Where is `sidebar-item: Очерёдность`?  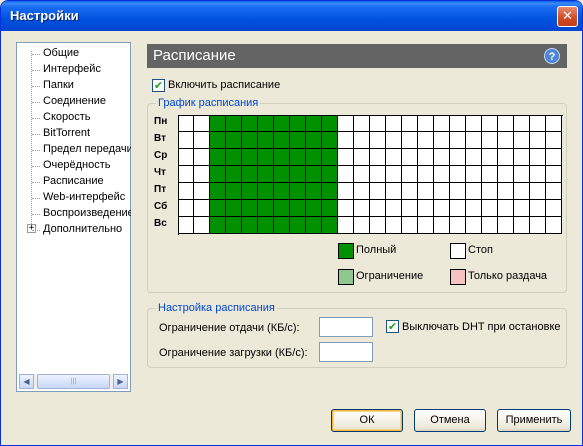 sidebar-item: Очерёдность is located at coordinates (87, 165).